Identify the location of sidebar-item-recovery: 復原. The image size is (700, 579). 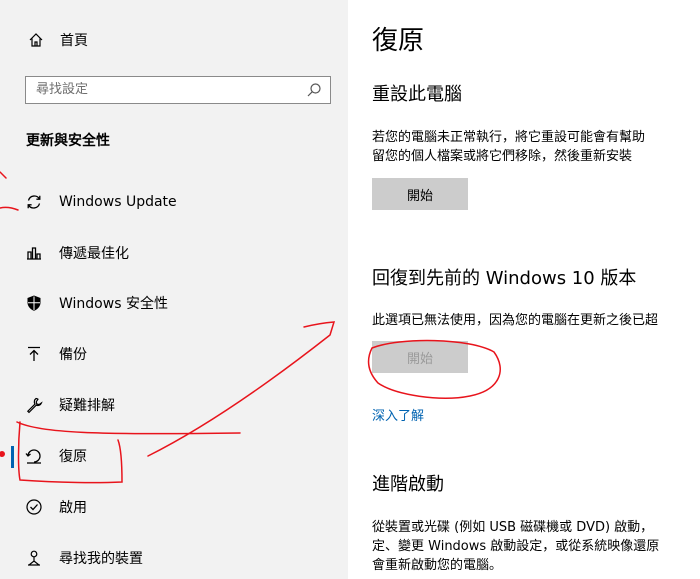
(174, 456).